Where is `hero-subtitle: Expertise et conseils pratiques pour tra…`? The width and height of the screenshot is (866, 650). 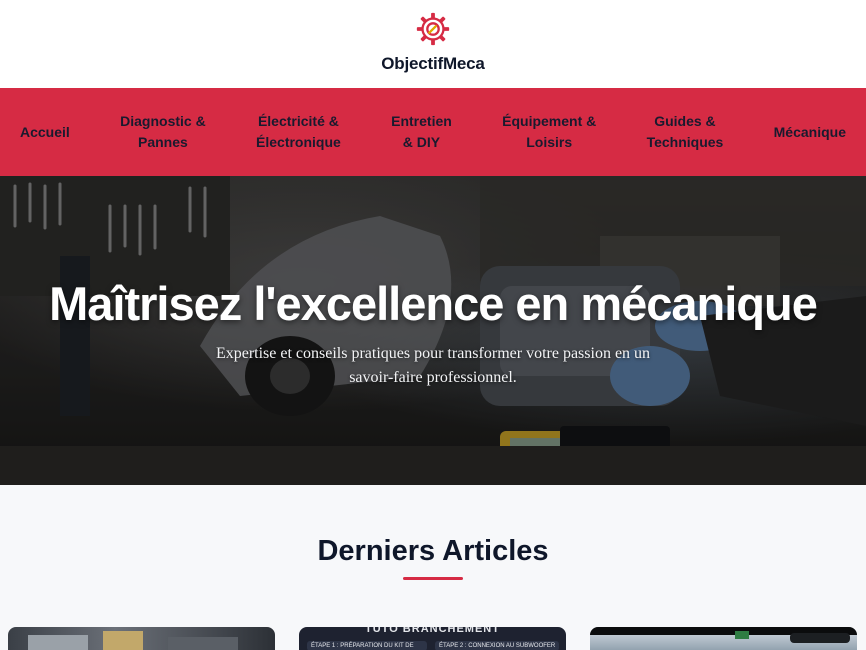 hero-subtitle: Expertise et conseils pratiques pour tra… is located at coordinates (433, 365).